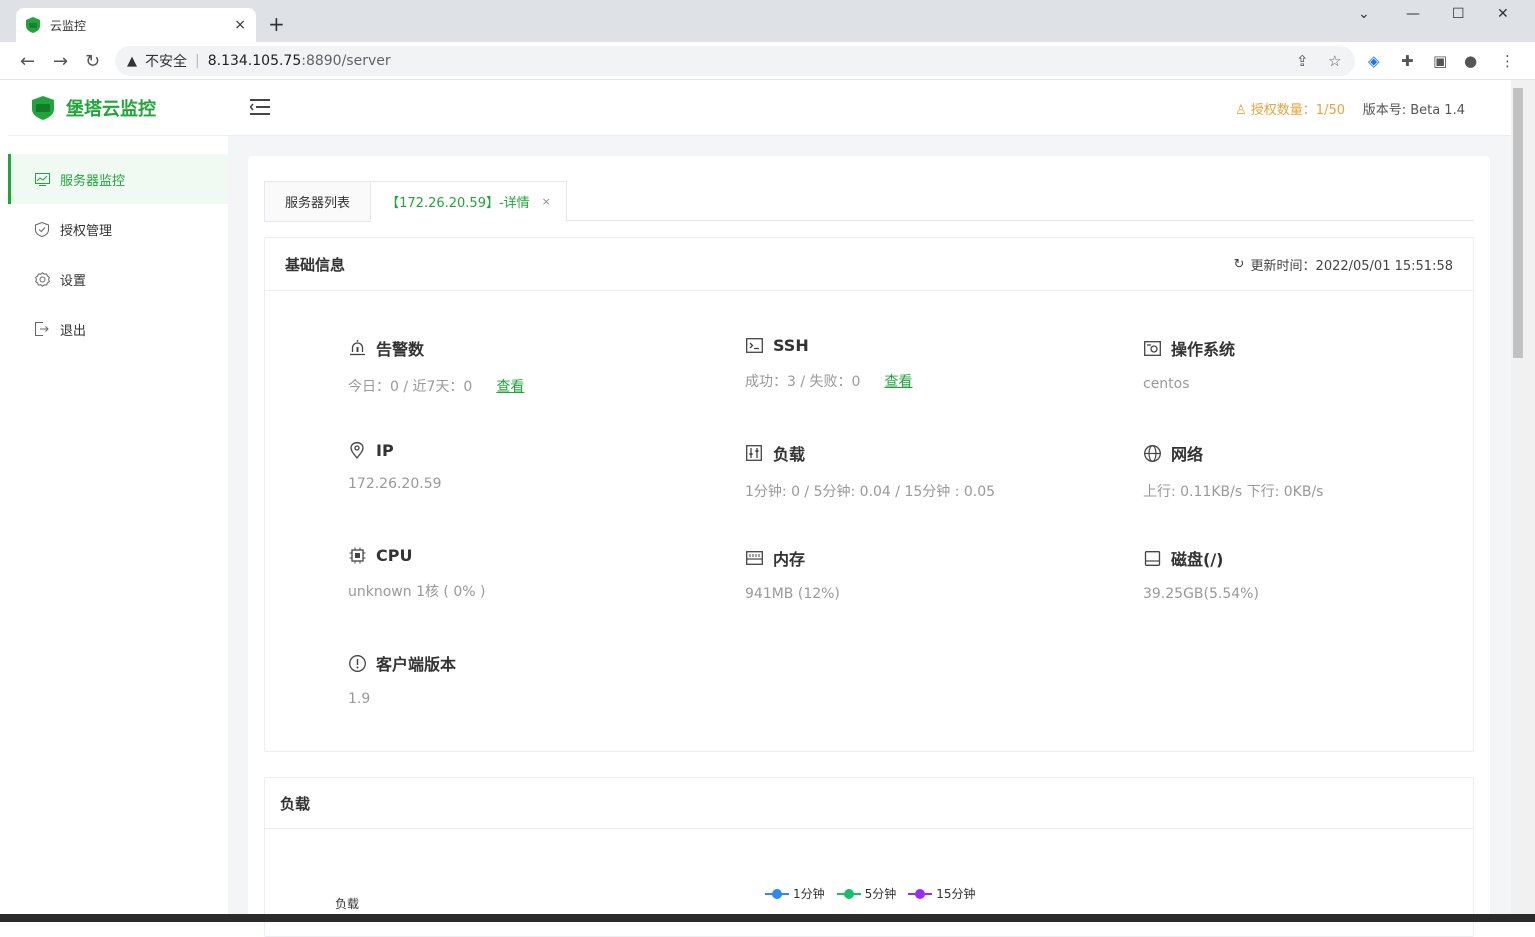  I want to click on reload-icon: ↻, so click(92, 61).